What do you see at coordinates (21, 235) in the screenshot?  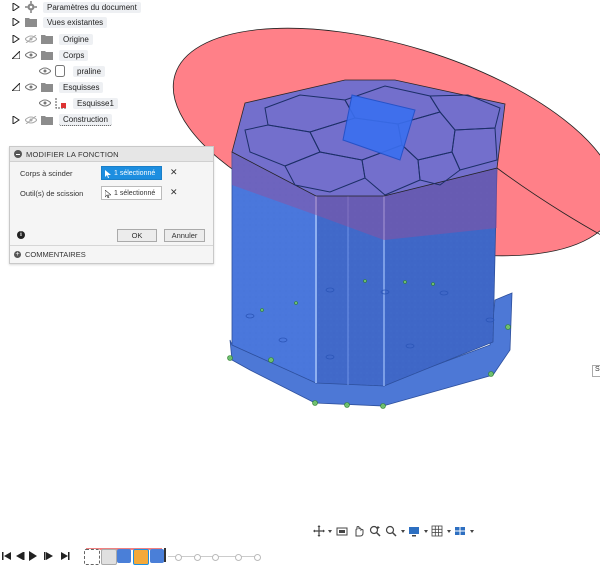 I see `info-icon: i` at bounding box center [21, 235].